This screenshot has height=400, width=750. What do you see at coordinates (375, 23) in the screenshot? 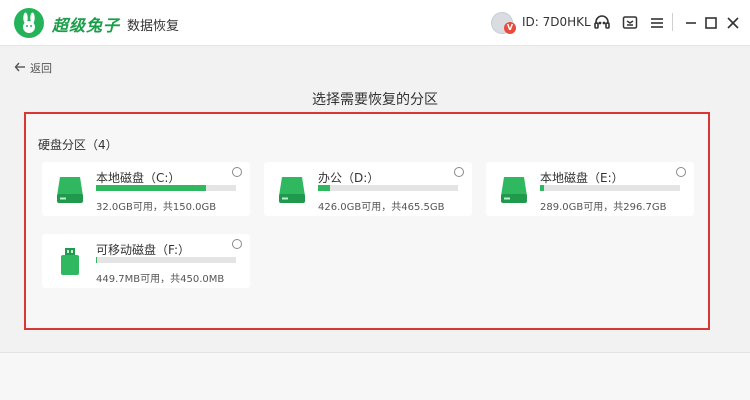
I see `title-bar: 超级兔子 数据恢复 V ID: 7D0HKL` at bounding box center [375, 23].